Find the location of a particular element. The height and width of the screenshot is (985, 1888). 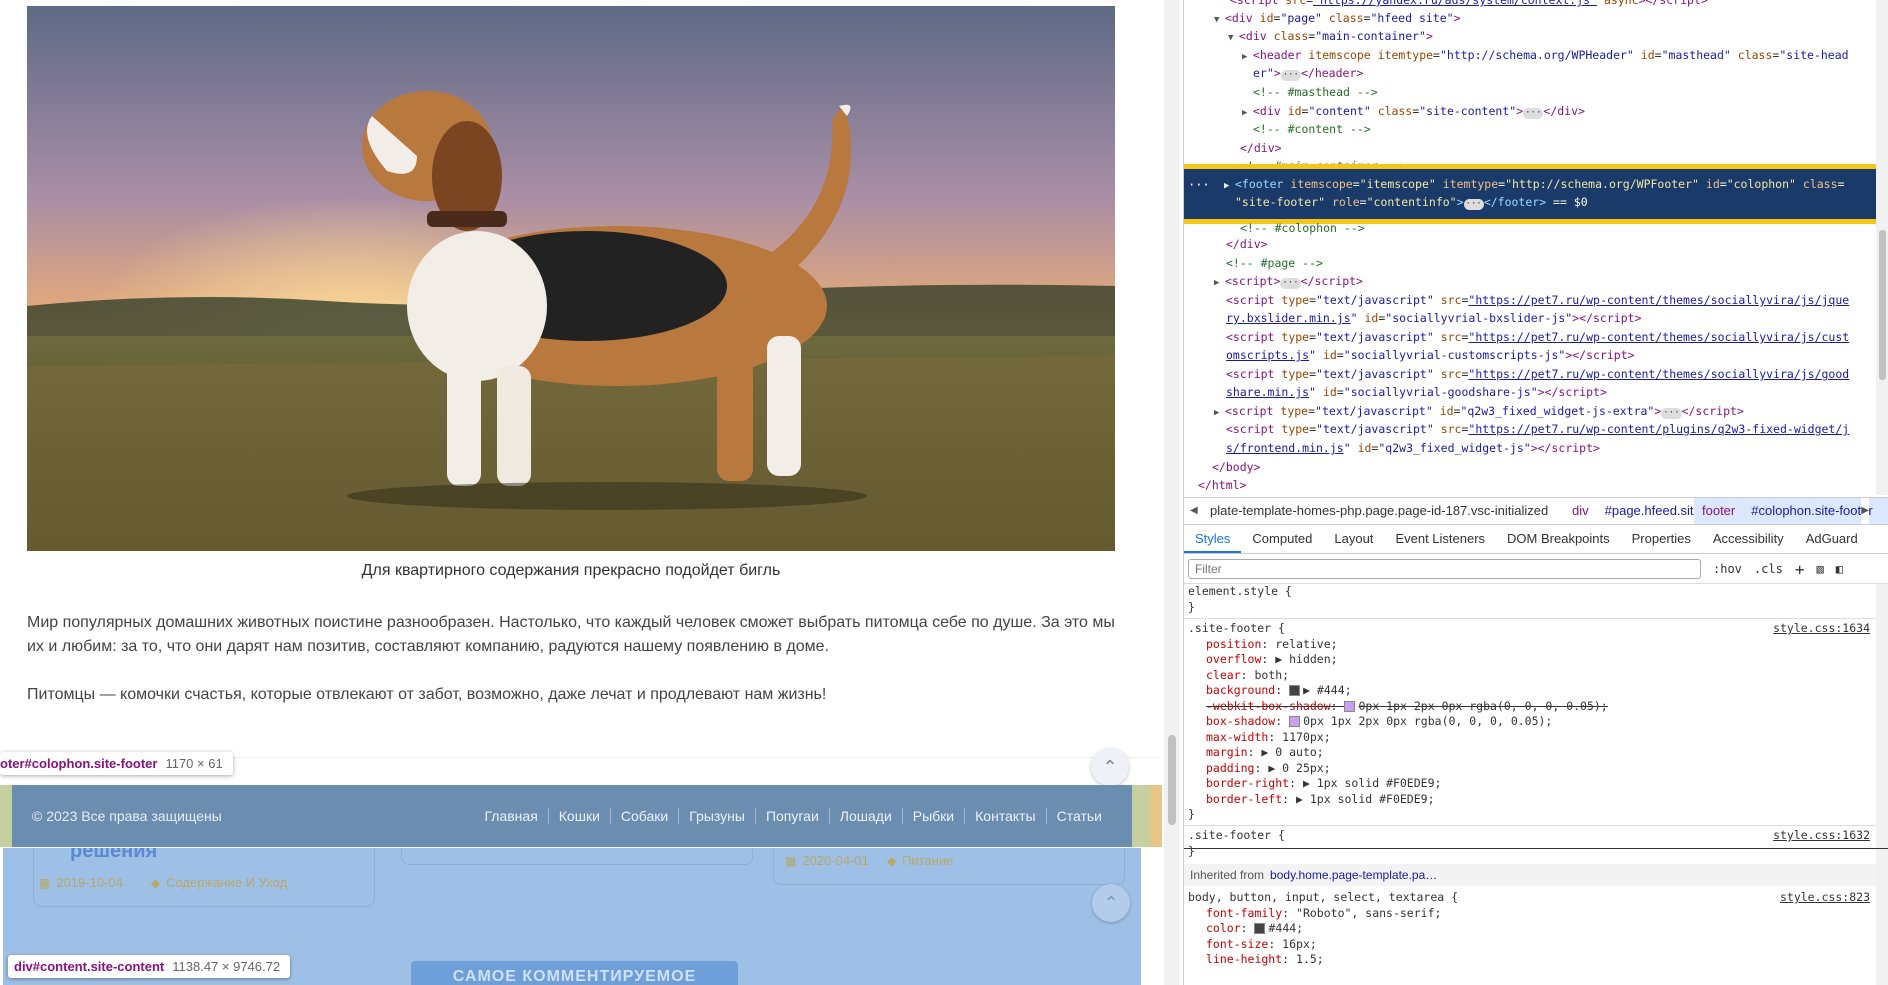

styles-scrollbar is located at coordinates (1882, 784).